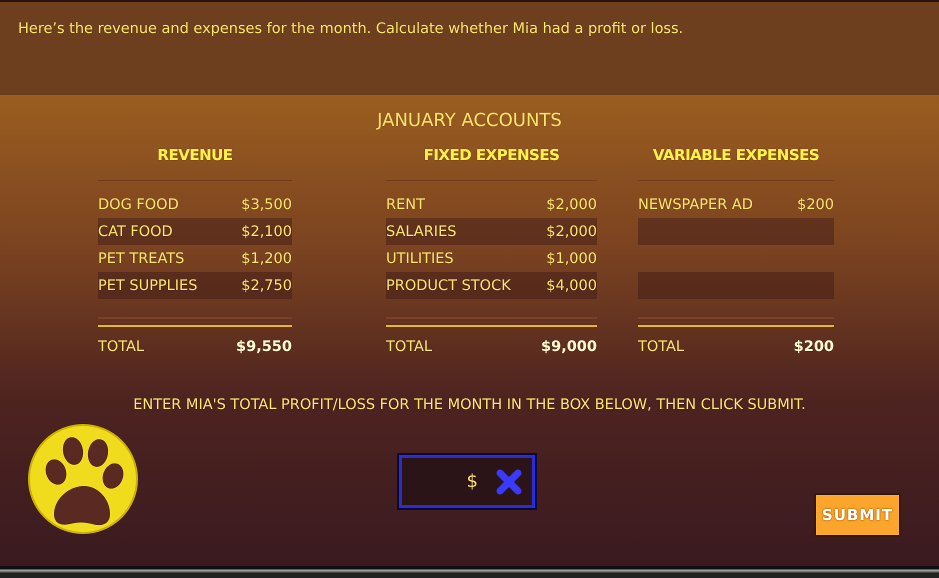  I want to click on accounts-title: JANUARY ACCOUNTS, so click(469, 121).